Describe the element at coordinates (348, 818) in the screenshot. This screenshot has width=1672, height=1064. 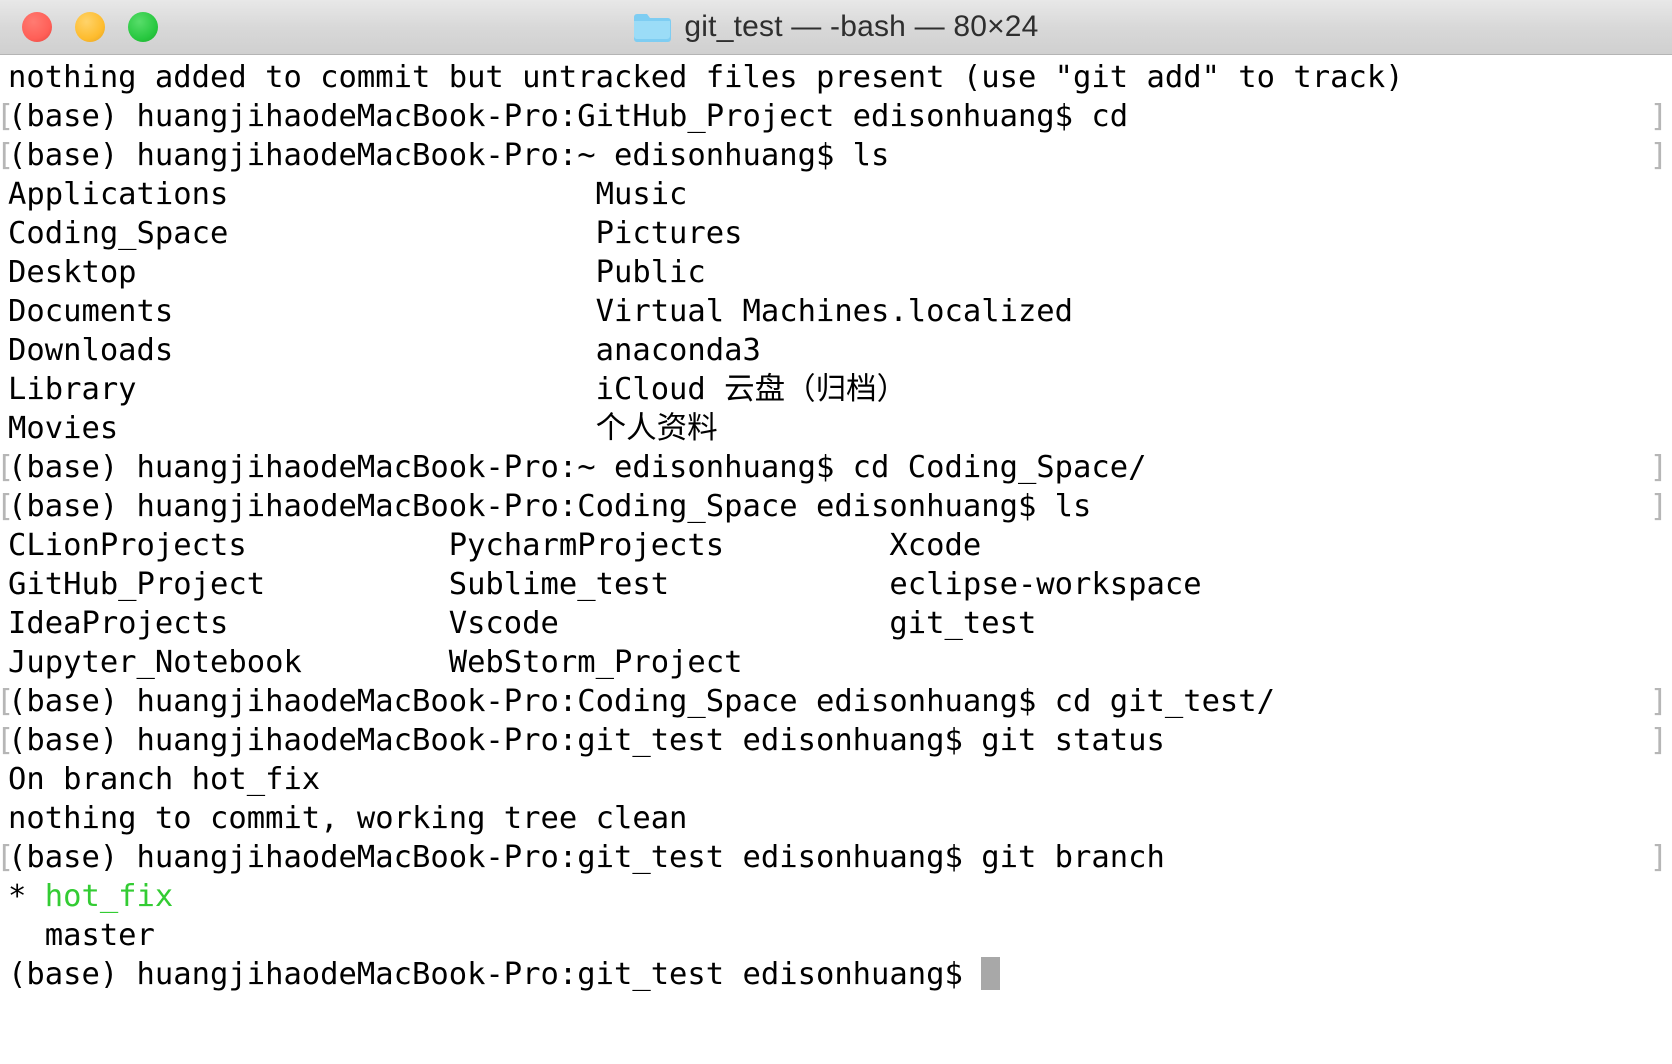
I see `terminal-text: nothing to commit, working tree clean` at that location.